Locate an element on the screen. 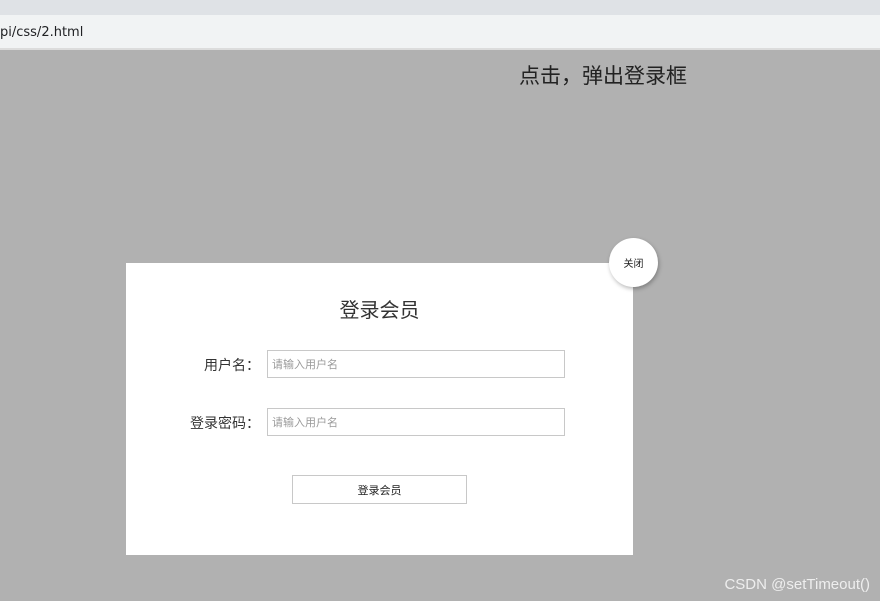  address-bar: pi/css/2.html is located at coordinates (440, 32).